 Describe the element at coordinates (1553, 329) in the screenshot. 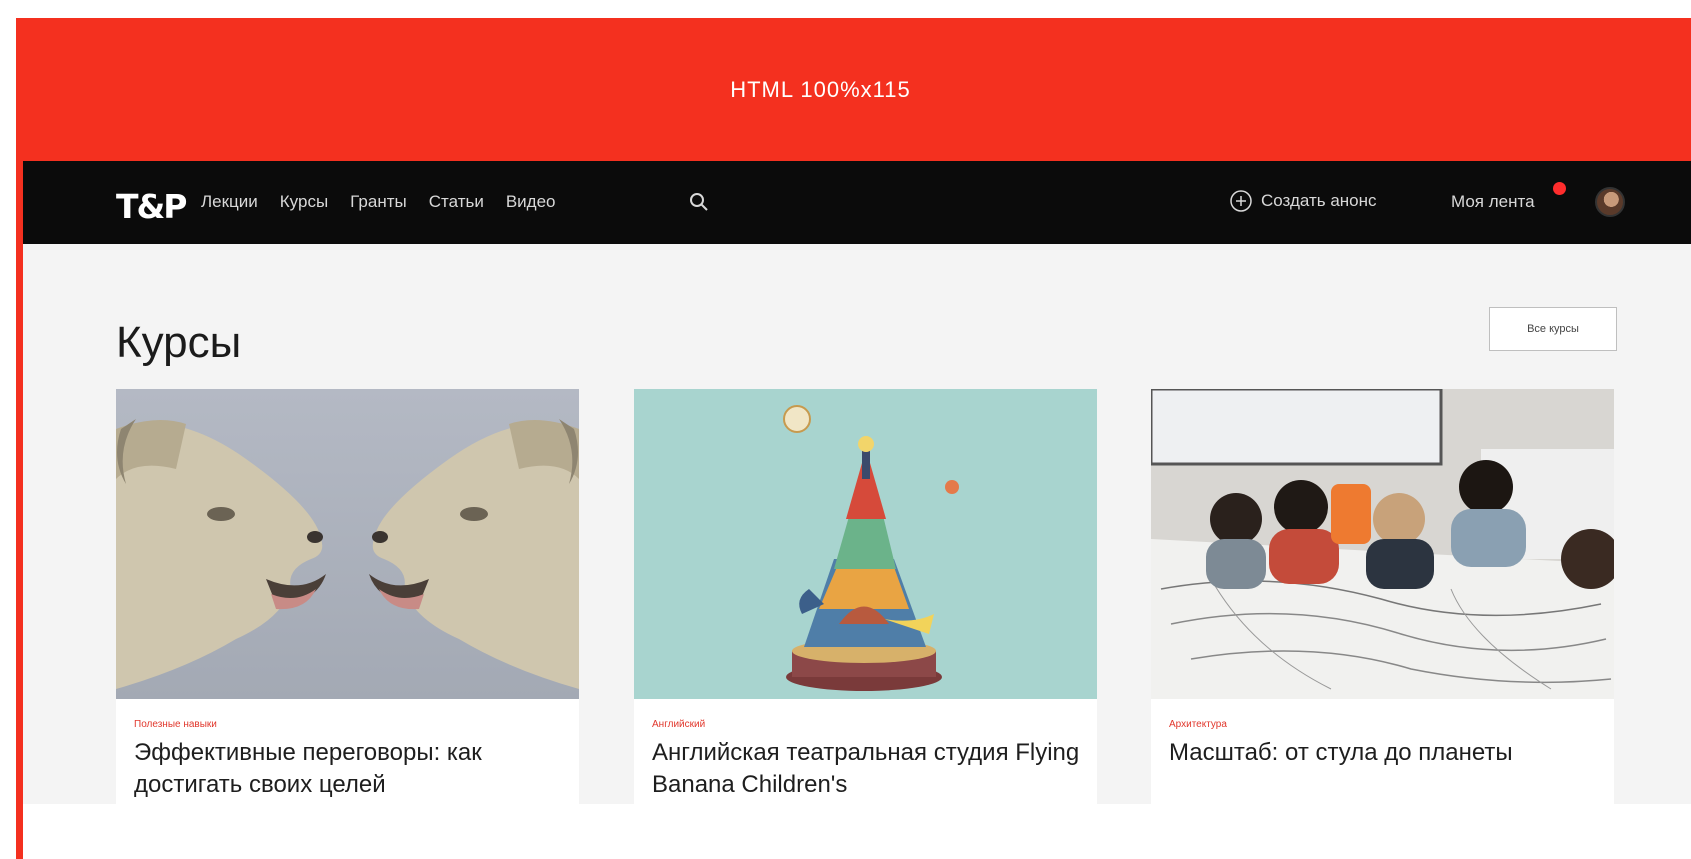

I see `all-courses-button: Все курсы` at that location.